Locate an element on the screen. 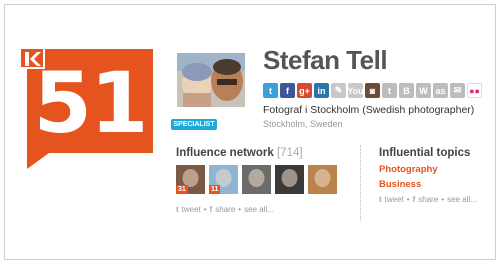 Image resolution: width=500 pixels, height=264 pixels. network-member-avatar: 11 is located at coordinates (223, 179).